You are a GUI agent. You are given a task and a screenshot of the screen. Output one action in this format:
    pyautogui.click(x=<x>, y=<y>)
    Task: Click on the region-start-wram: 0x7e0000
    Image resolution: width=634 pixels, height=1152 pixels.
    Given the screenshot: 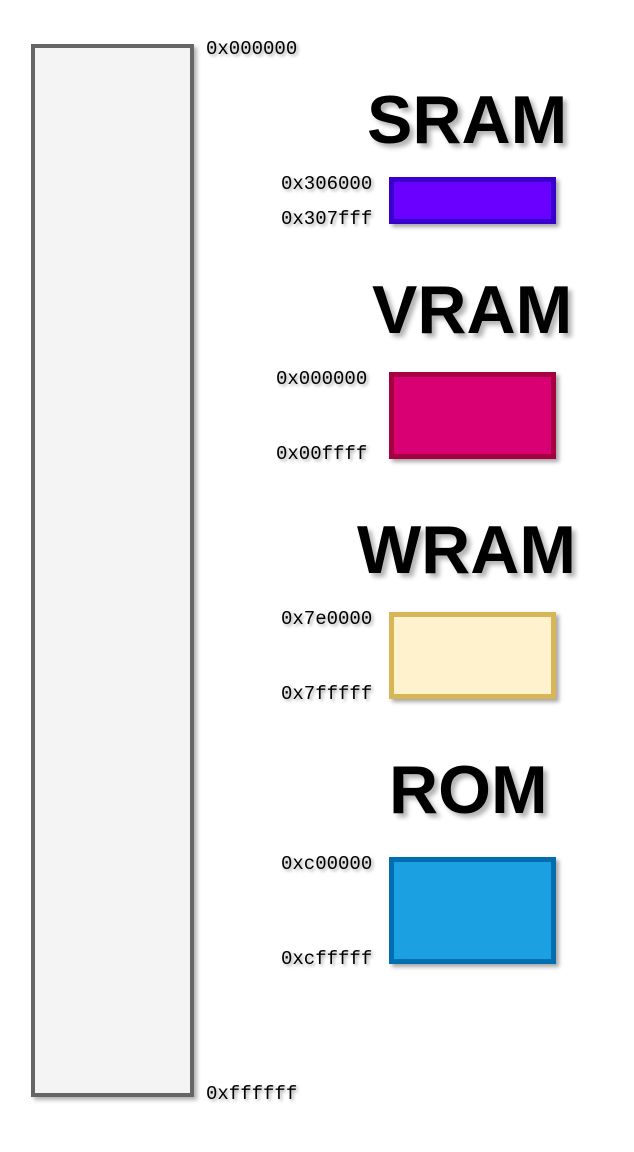 What is the action you would take?
    pyautogui.click(x=327, y=619)
    